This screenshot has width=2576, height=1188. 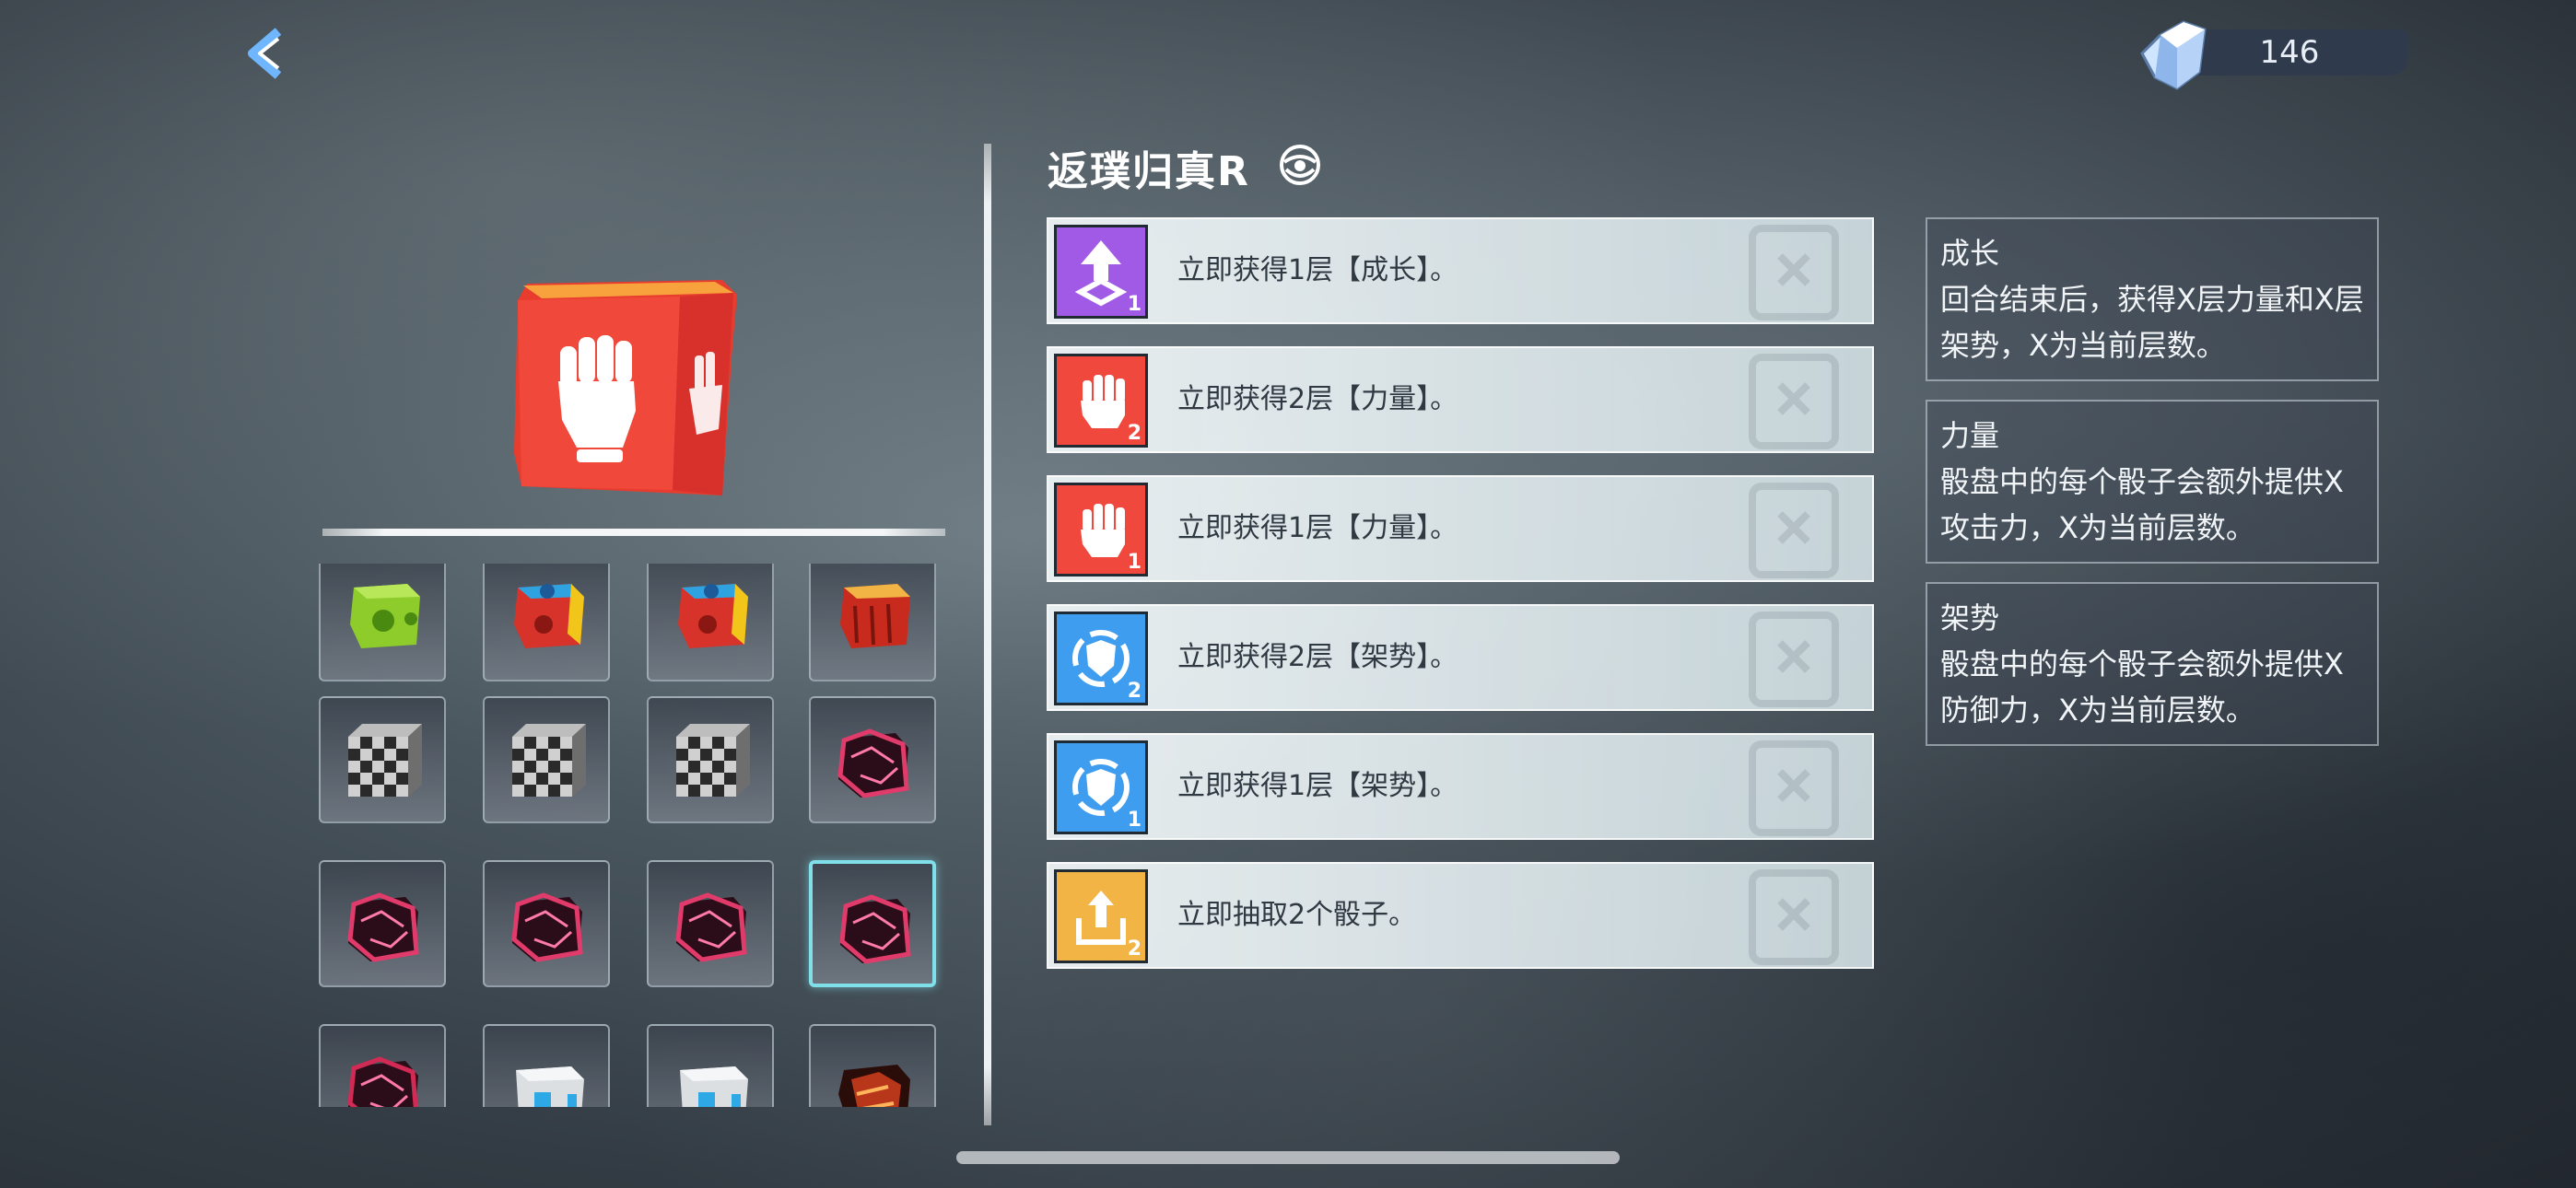 I want to click on lava-die-icon, so click(x=874, y=1086).